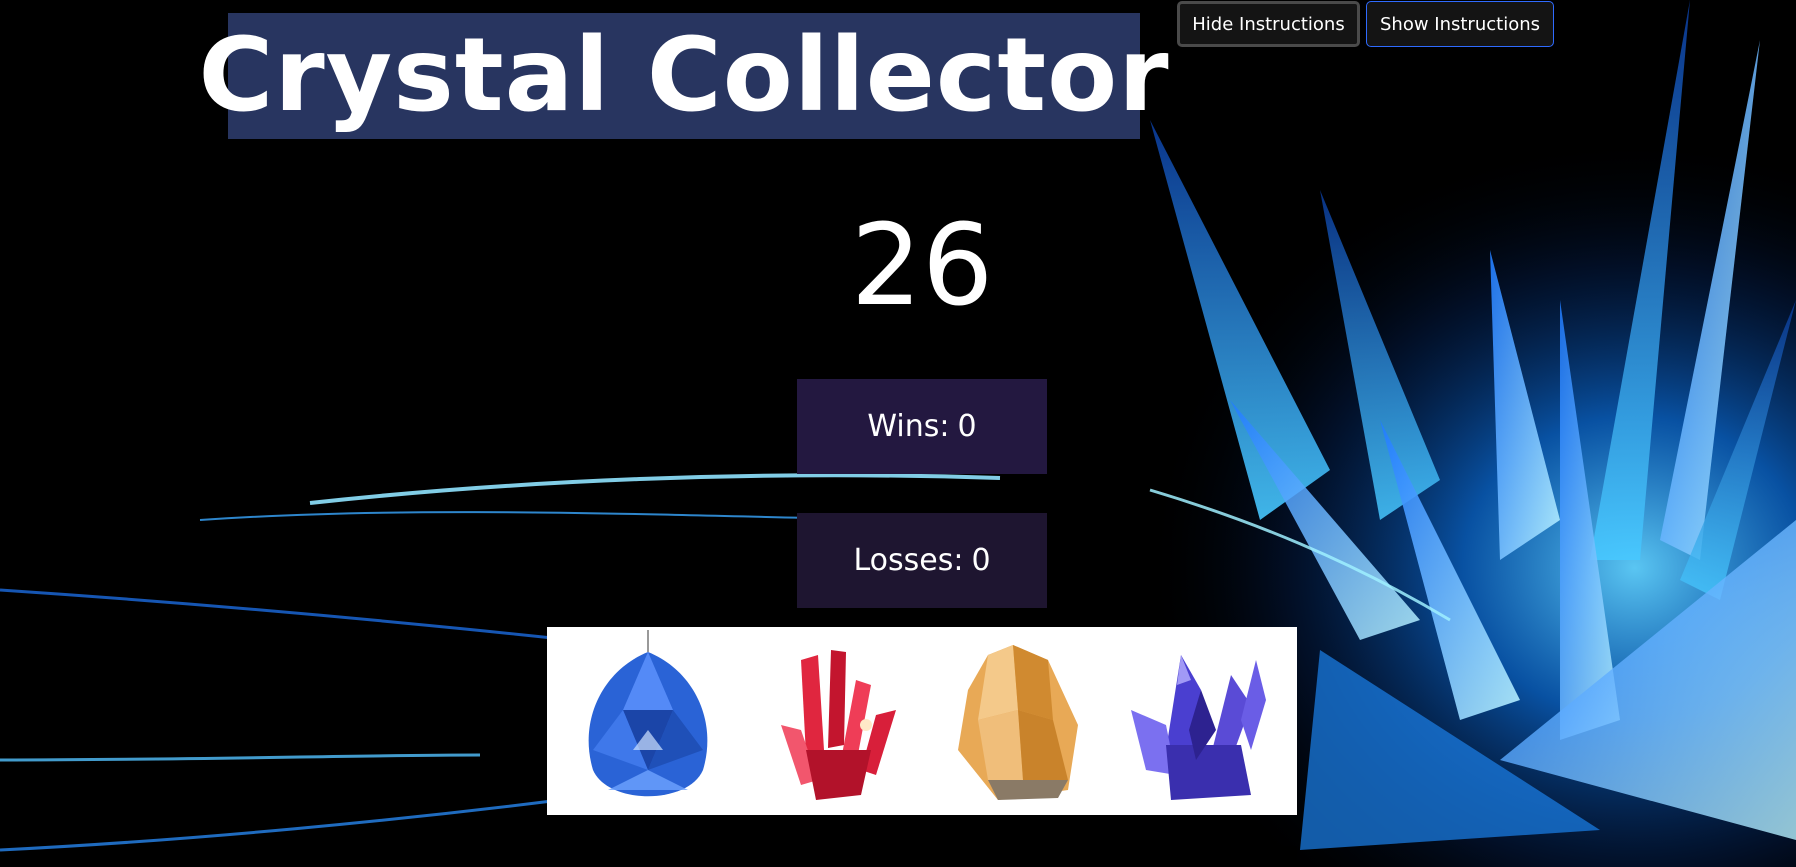 This screenshot has height=867, width=1796. Describe the element at coordinates (1018, 722) in the screenshot. I see `amber-crystal-icon` at that location.